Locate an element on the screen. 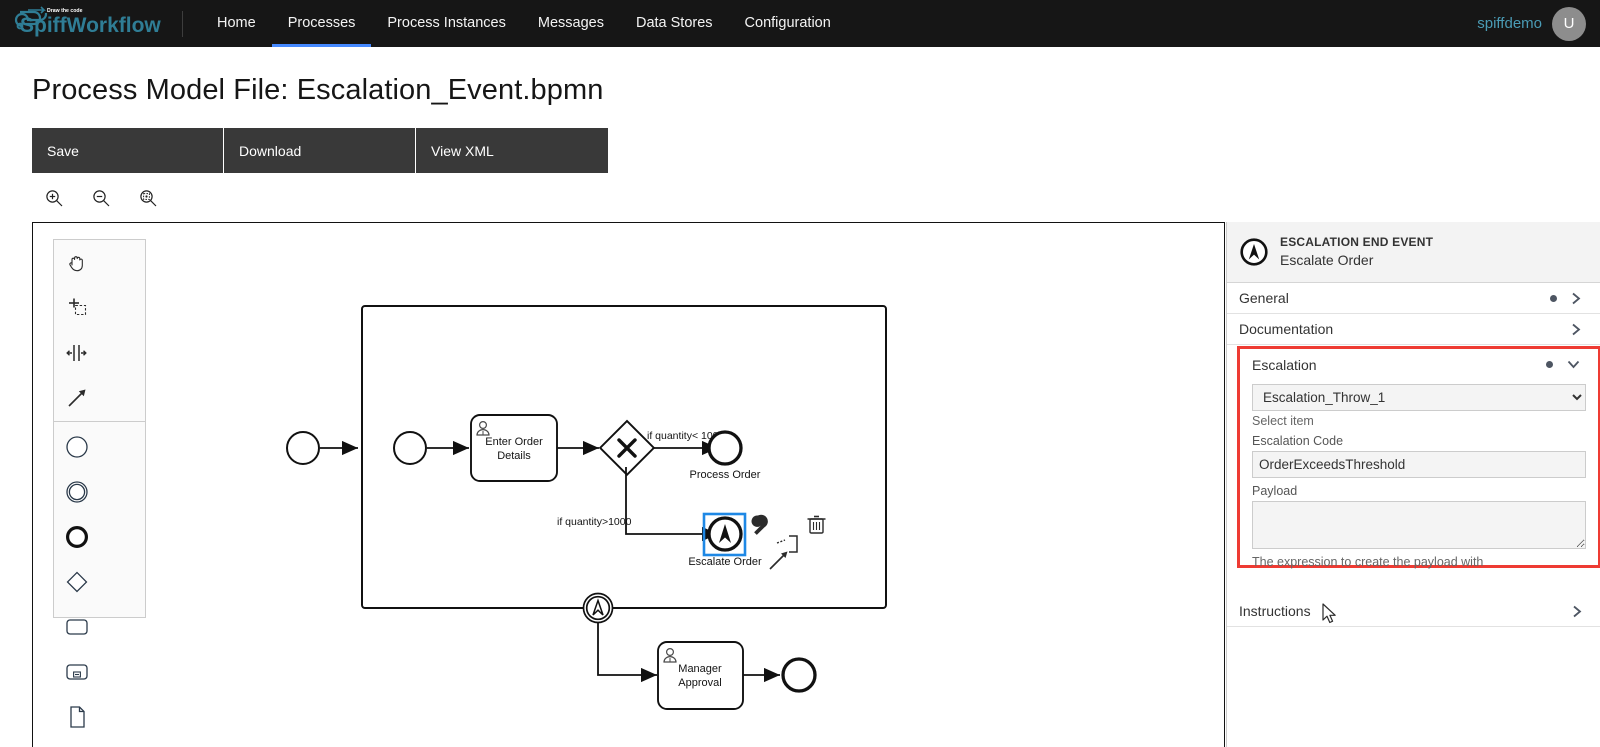 Image resolution: width=1600 pixels, height=747 pixels. nav-item-process-instances: Process Instances is located at coordinates (446, 23).